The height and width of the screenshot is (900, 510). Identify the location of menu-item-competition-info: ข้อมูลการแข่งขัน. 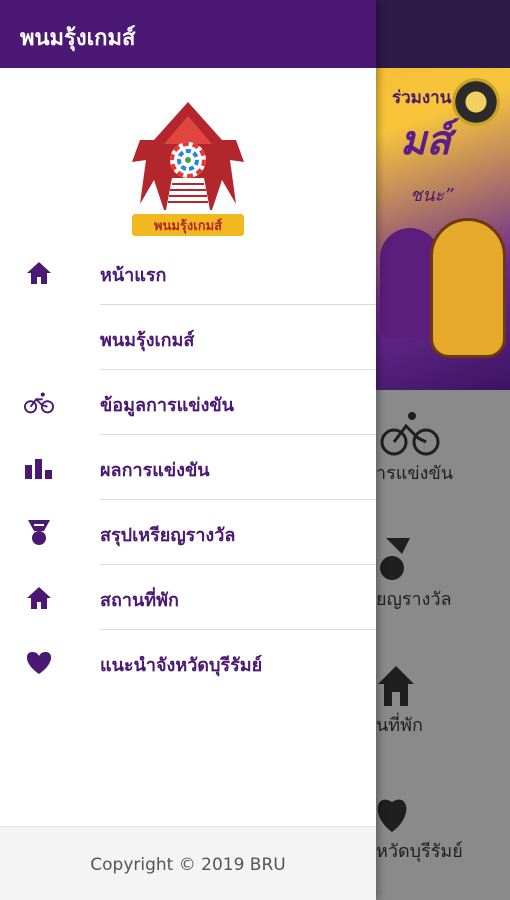
(188, 402).